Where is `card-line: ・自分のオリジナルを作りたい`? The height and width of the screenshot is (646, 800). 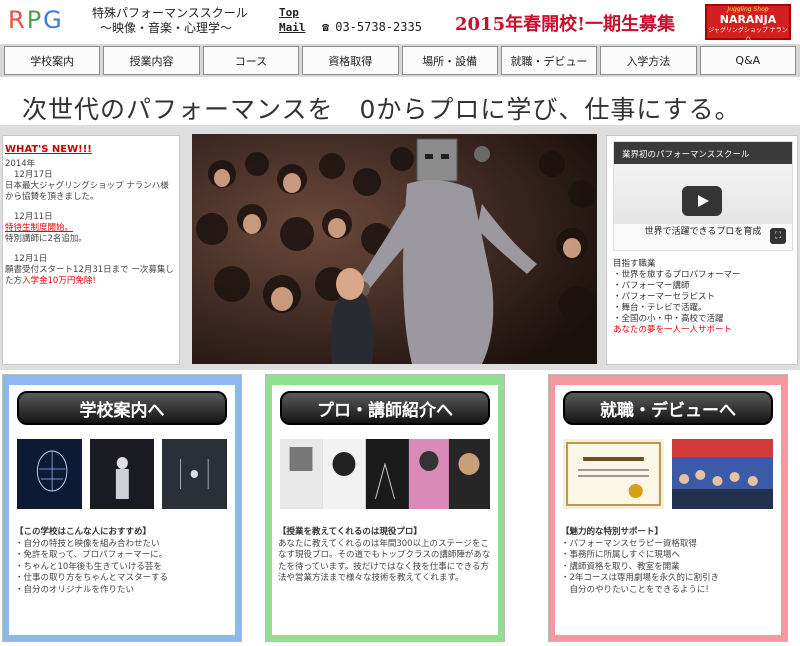
card-line: ・自分のオリジナルを作りたい is located at coordinates (75, 589).